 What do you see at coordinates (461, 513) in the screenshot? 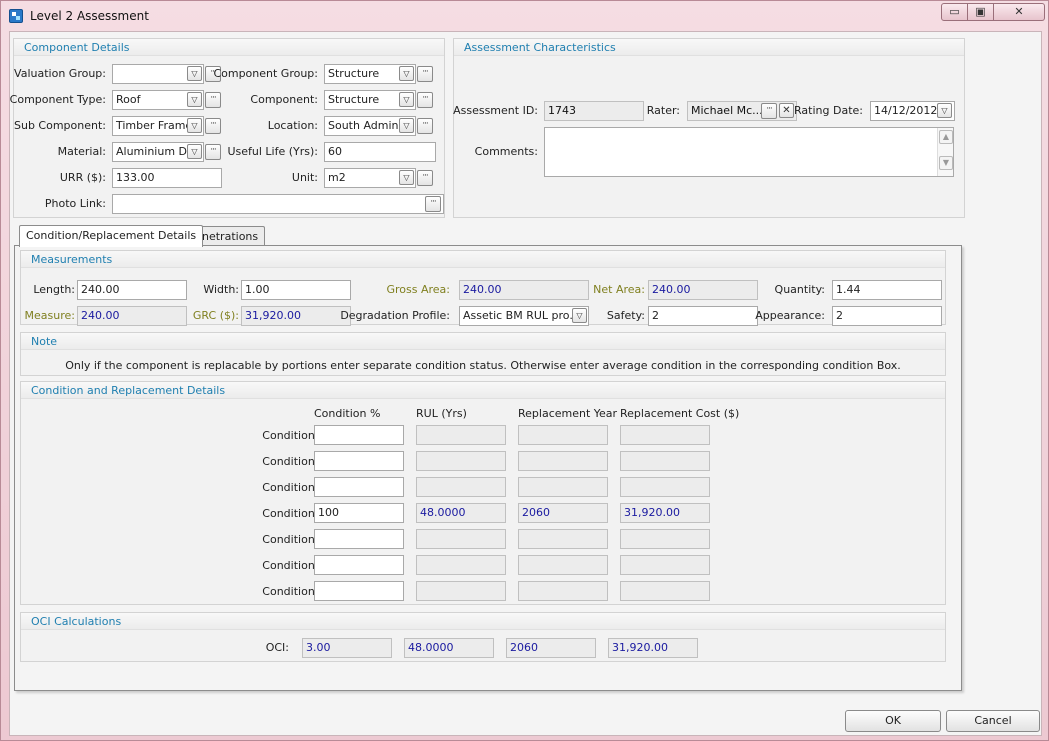
I see `condition-3-rul: 48.0000` at bounding box center [461, 513].